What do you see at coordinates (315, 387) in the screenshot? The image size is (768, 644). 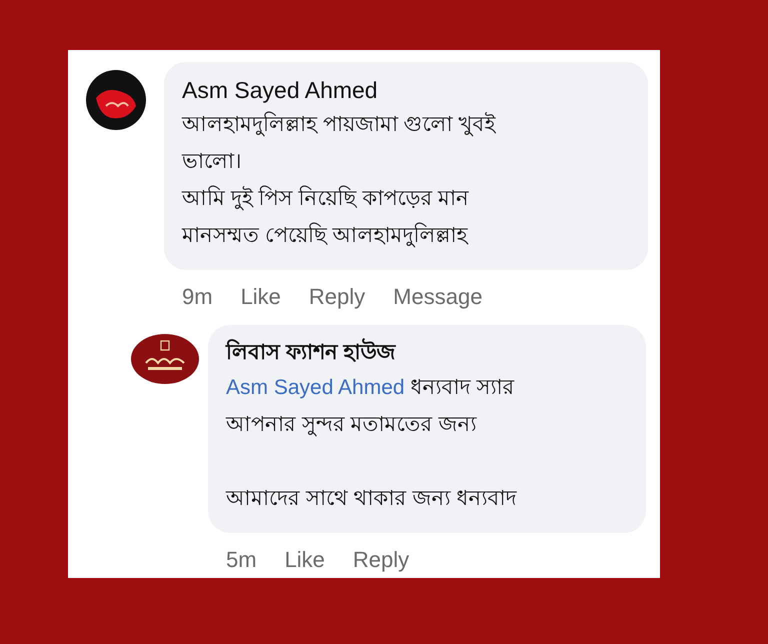 I see `mention-link: Asm Sayed Ahmed` at bounding box center [315, 387].